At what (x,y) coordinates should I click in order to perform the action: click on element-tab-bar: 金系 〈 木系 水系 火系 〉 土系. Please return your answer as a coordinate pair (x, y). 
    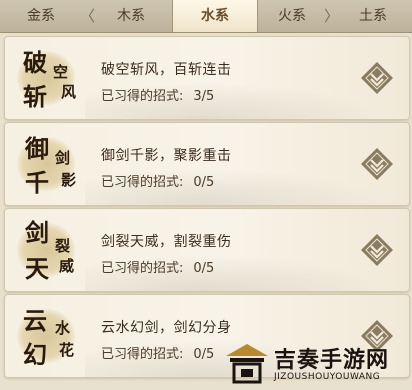
    Looking at the image, I should click on (206, 16).